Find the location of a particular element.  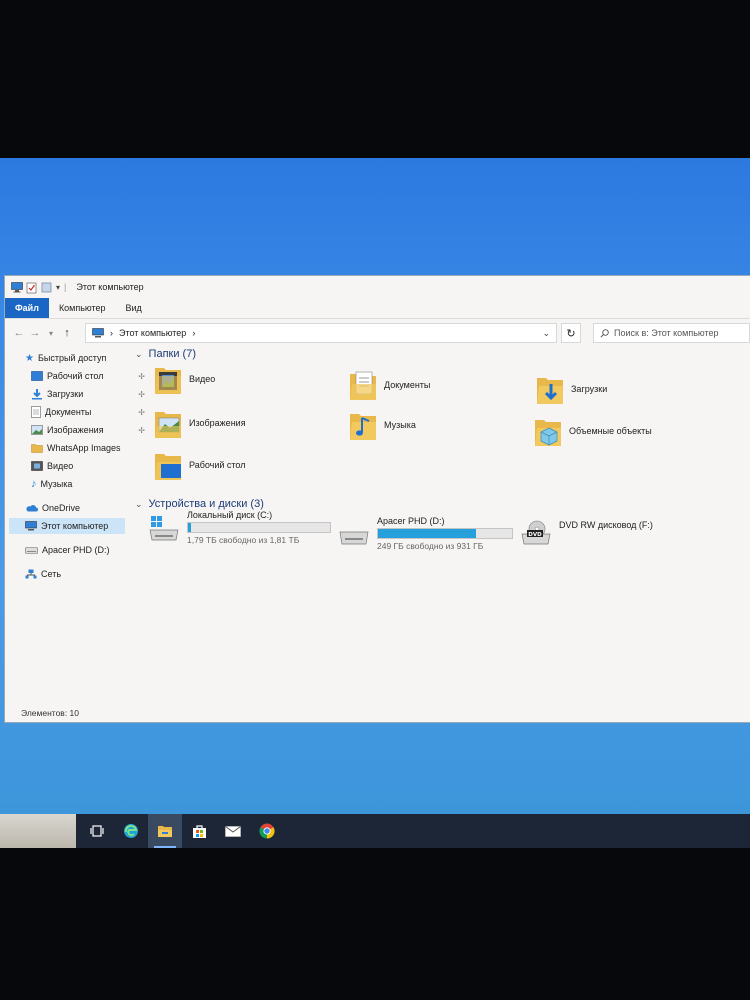

taskbar is located at coordinates (375, 831).